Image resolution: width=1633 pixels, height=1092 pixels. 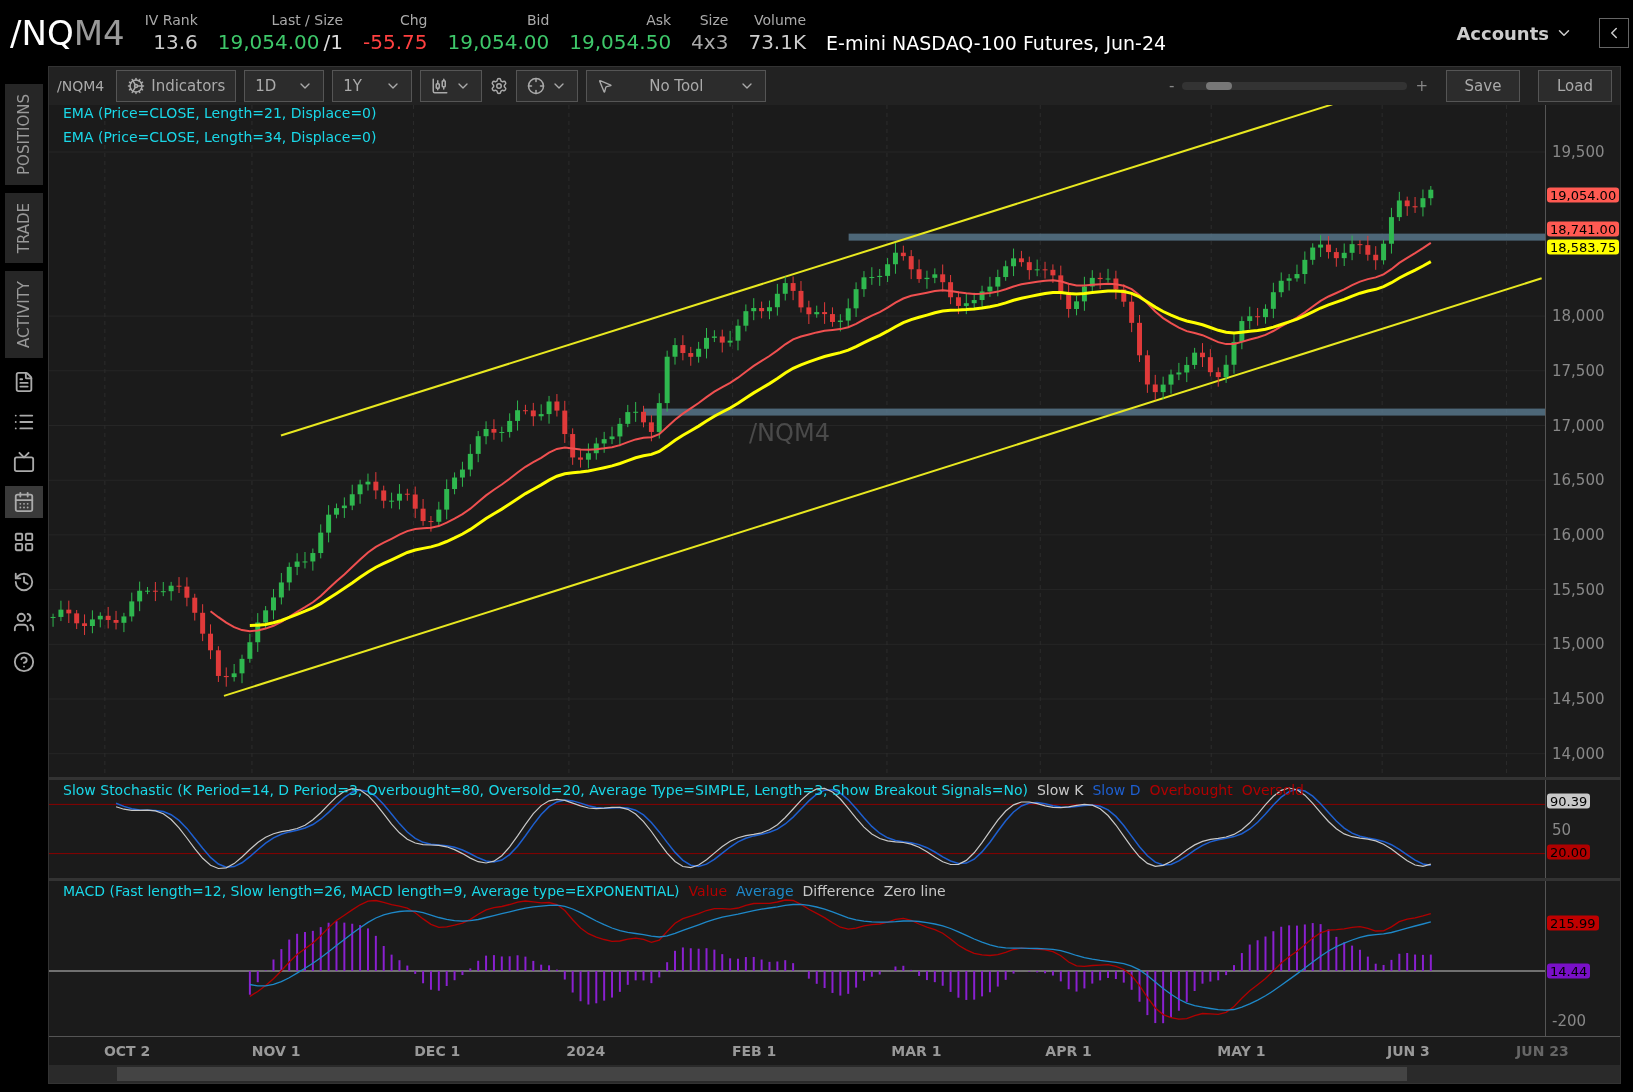 I want to click on candlestick-icon, so click(x=440, y=86).